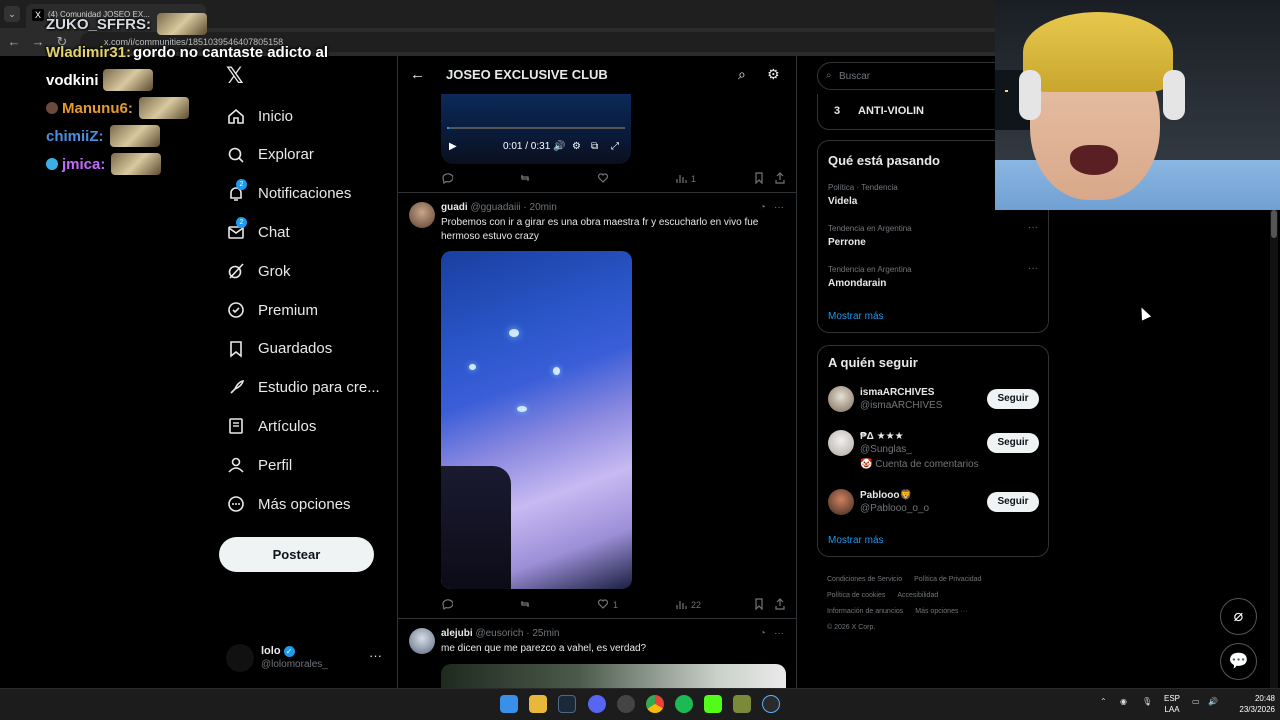 The width and height of the screenshot is (1280, 720). I want to click on chrome-icon, so click(655, 704).